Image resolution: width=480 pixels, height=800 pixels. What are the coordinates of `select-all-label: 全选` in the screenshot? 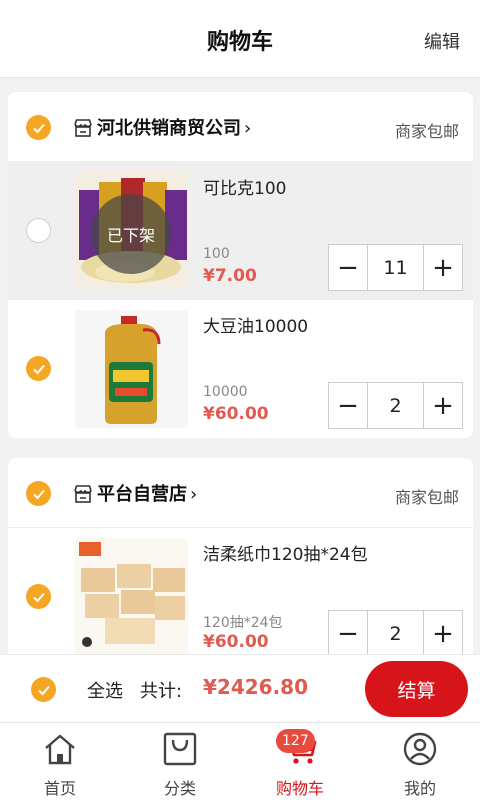 It's located at (105, 690).